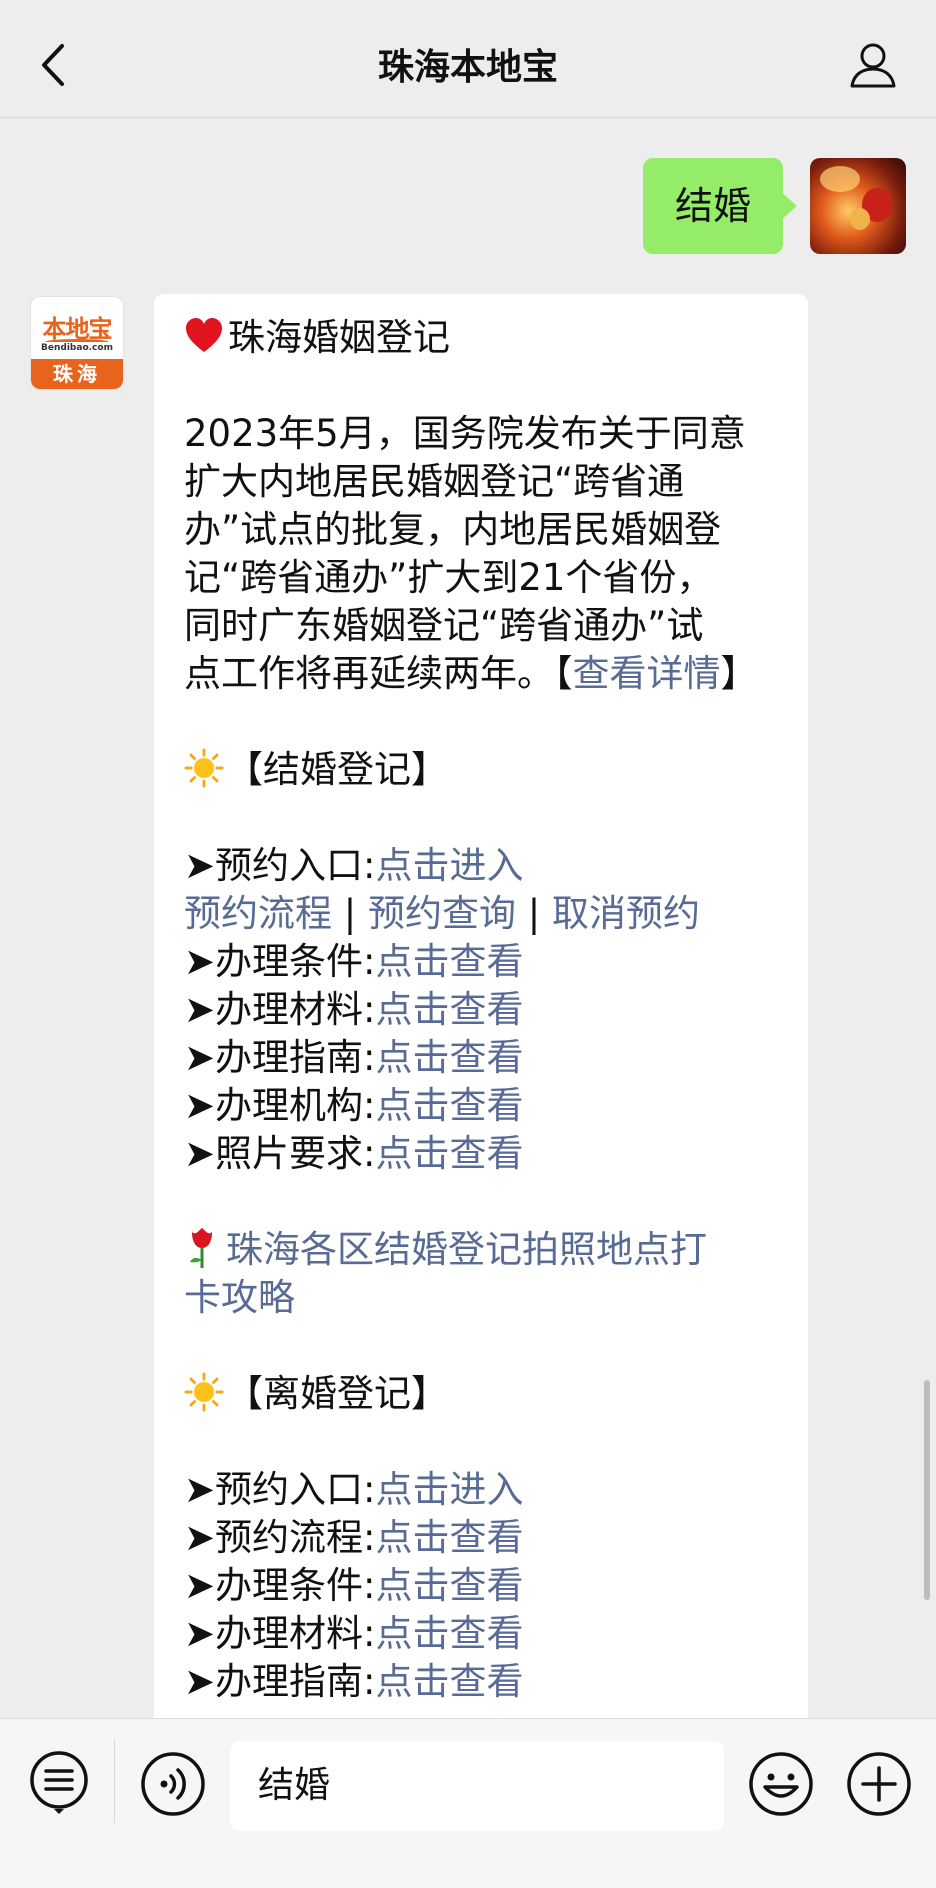 The height and width of the screenshot is (1888, 936). What do you see at coordinates (449, 577) in the screenshot?
I see `intro-line: 记“跨省通办”扩大到21个省份，` at bounding box center [449, 577].